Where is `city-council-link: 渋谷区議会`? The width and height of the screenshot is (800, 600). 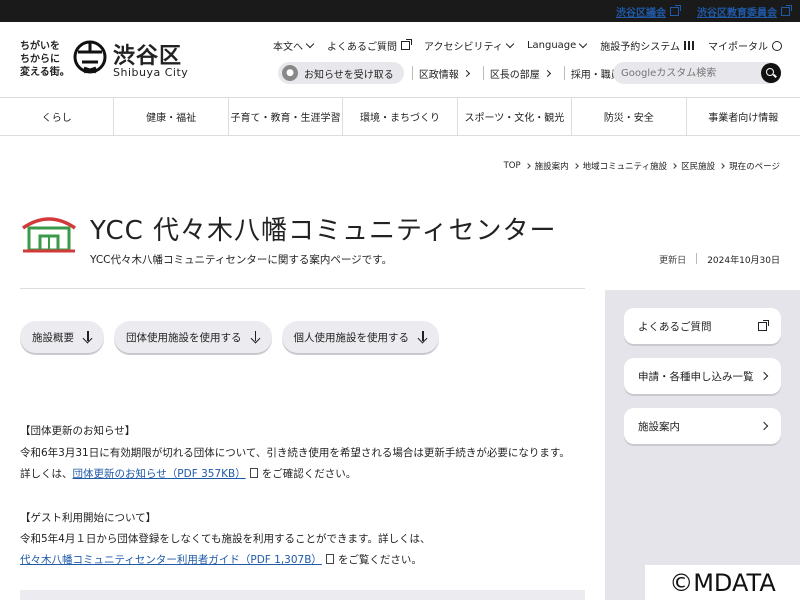
city-council-link: 渋谷区議会 is located at coordinates (648, 11).